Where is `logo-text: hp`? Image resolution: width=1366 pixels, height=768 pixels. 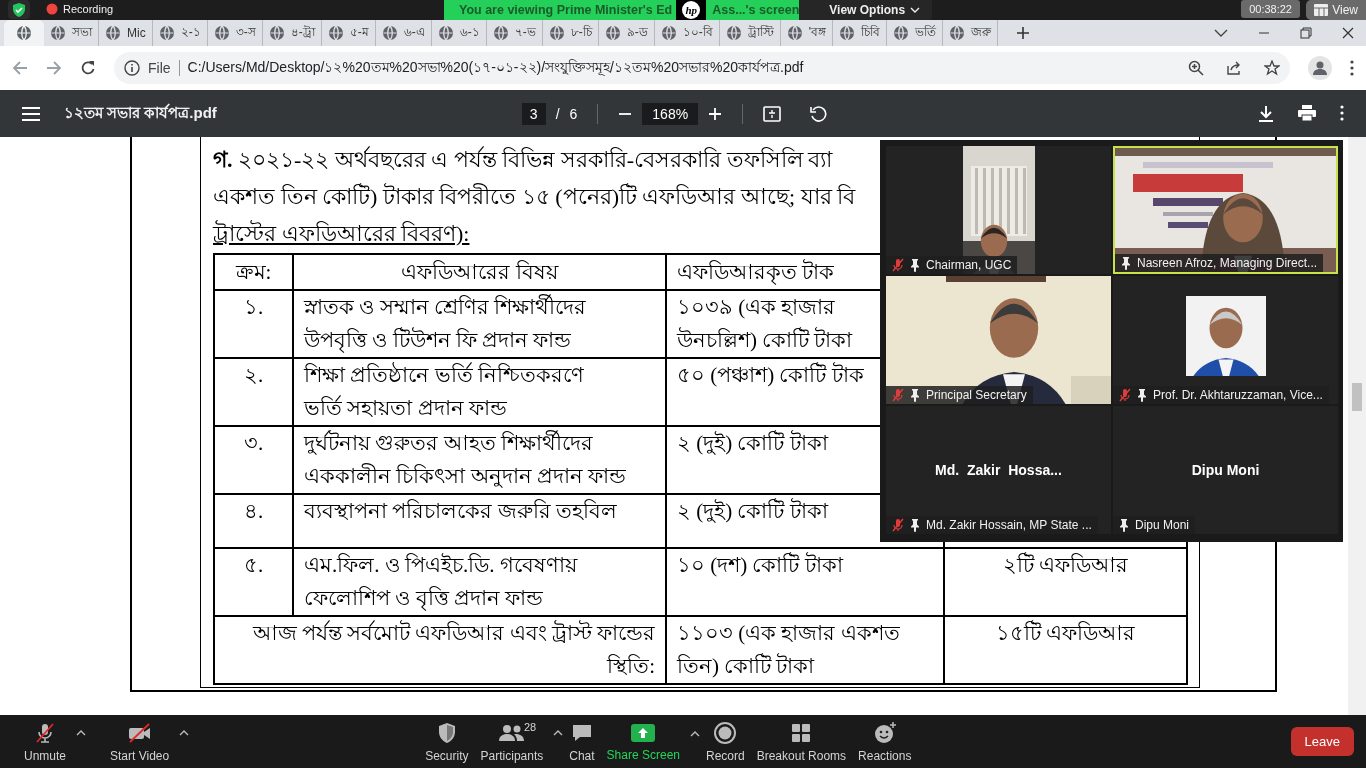
logo-text: hp is located at coordinates (691, 10).